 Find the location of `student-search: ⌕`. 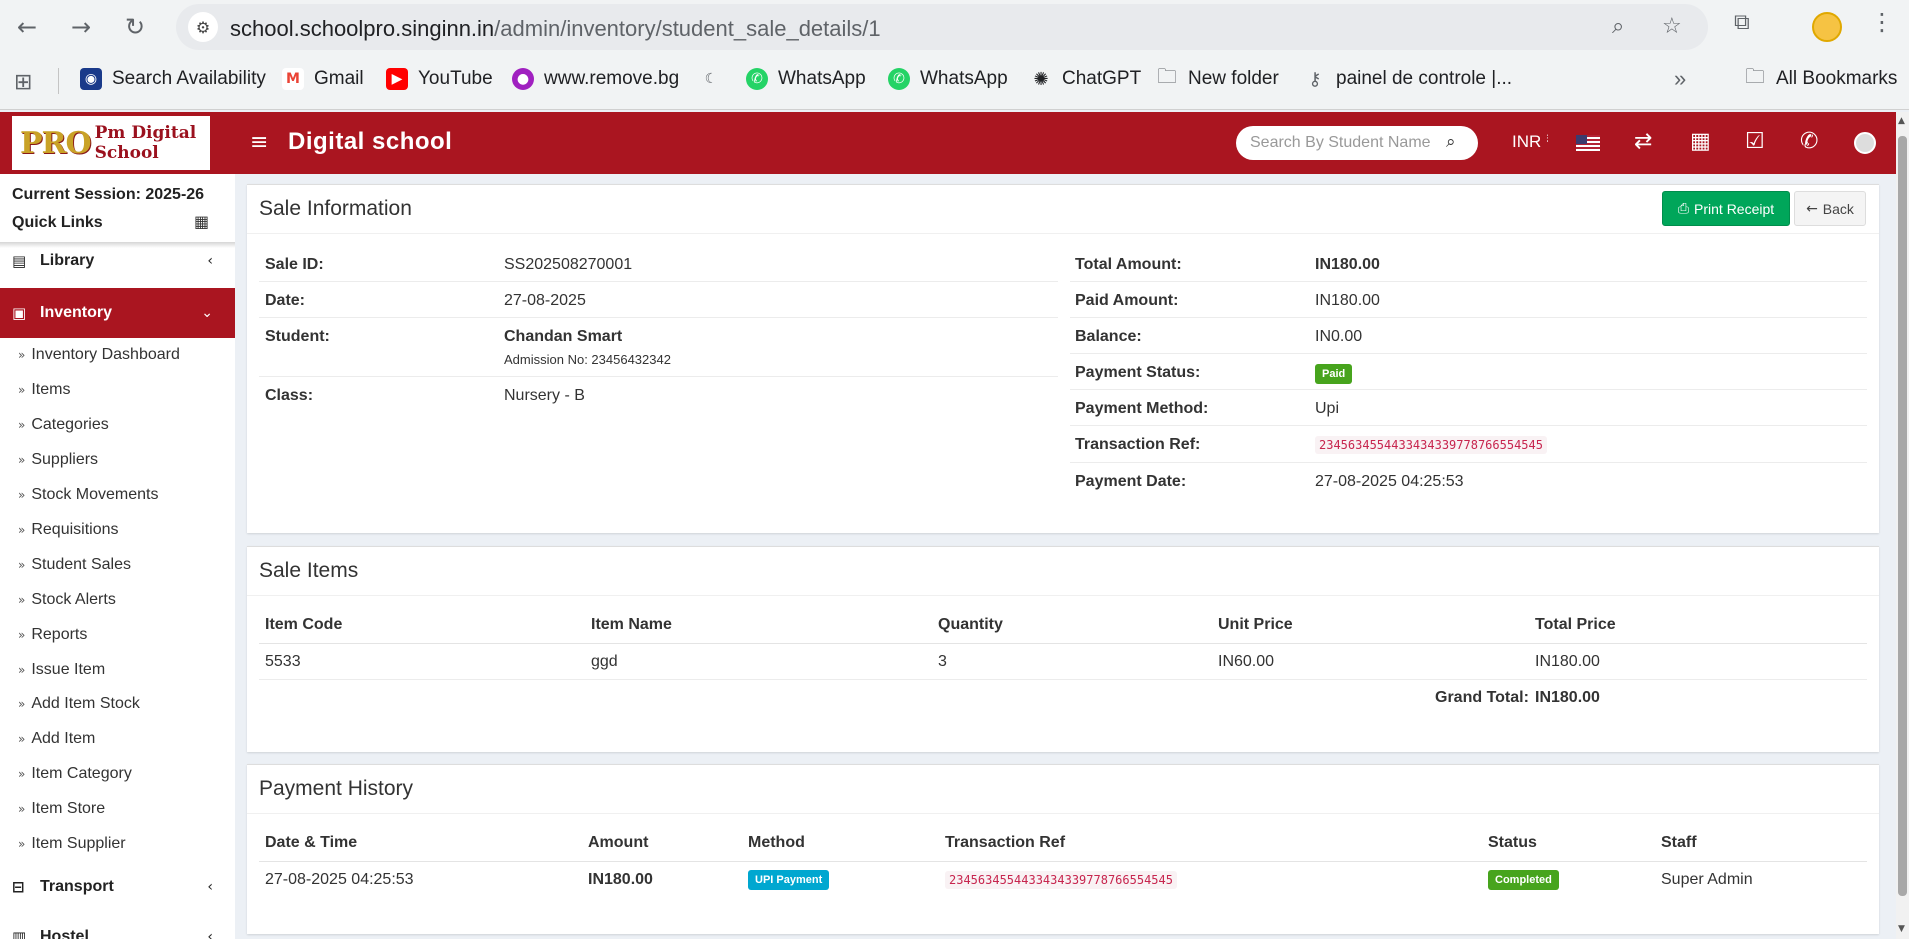

student-search: ⌕ is located at coordinates (1357, 143).